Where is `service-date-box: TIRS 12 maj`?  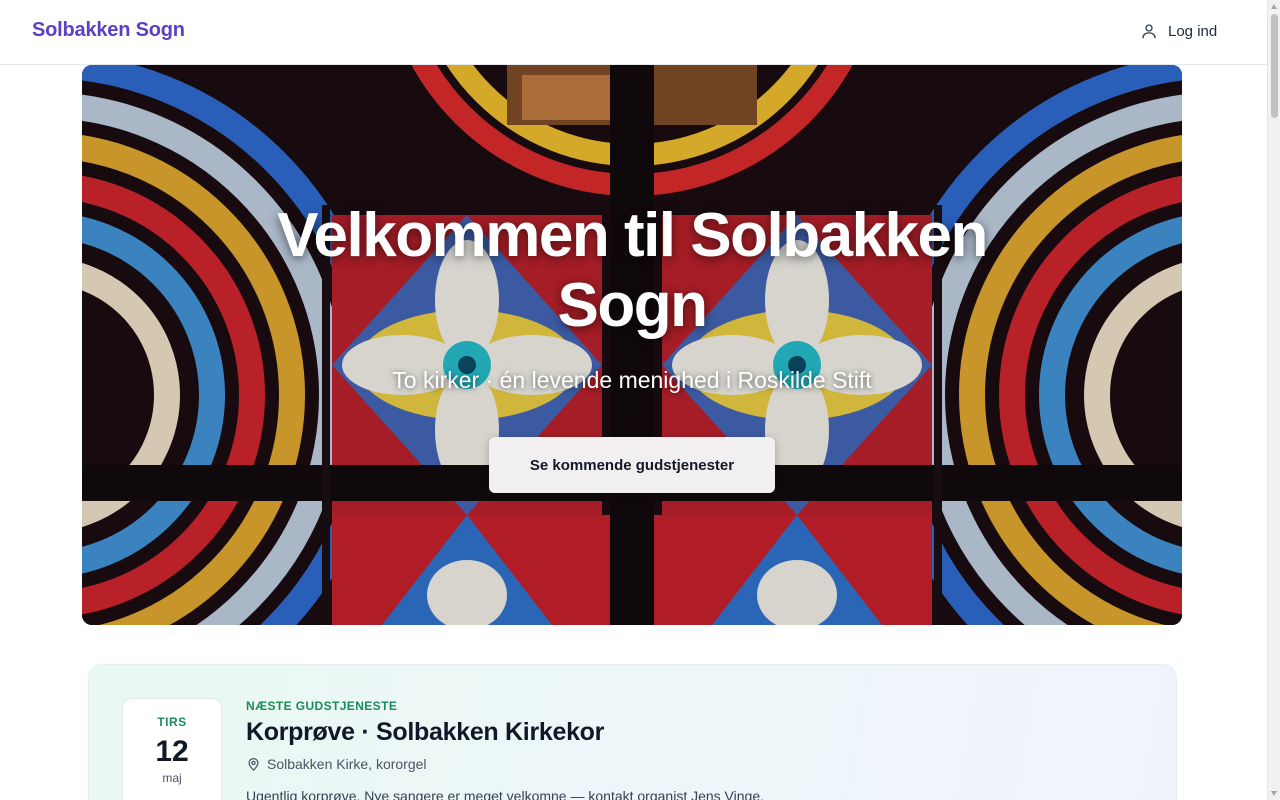
service-date-box: TIRS 12 maj is located at coordinates (172, 749).